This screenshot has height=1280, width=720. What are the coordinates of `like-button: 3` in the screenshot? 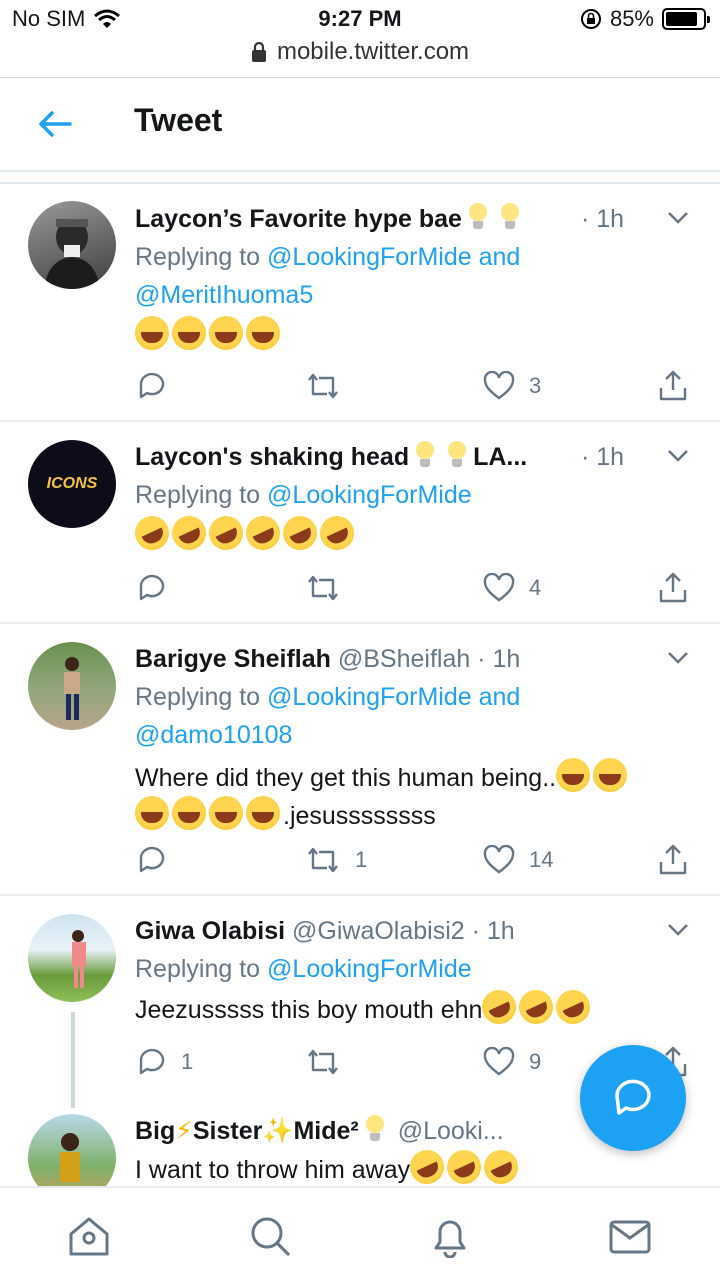 It's located at (512, 386).